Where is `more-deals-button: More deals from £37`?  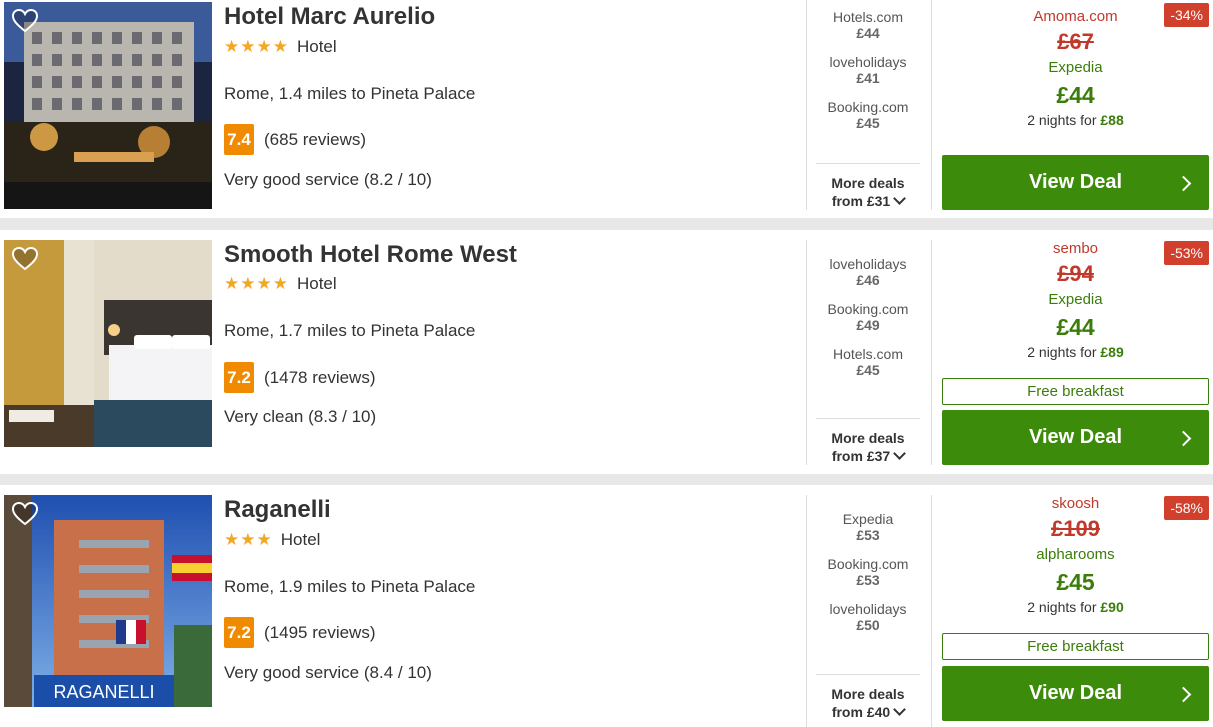
more-deals-button: More deals from £37 is located at coordinates (868, 441).